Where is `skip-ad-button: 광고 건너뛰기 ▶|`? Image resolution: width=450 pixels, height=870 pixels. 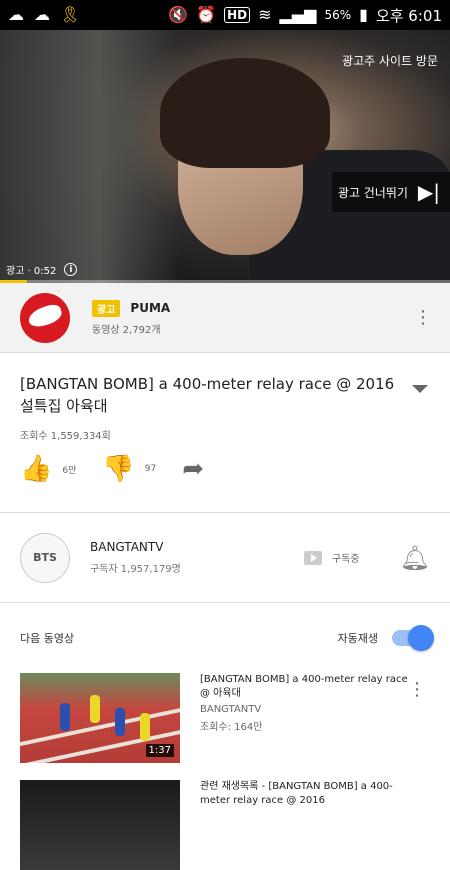 skip-ad-button: 광고 건너뛰기 ▶| is located at coordinates (391, 192).